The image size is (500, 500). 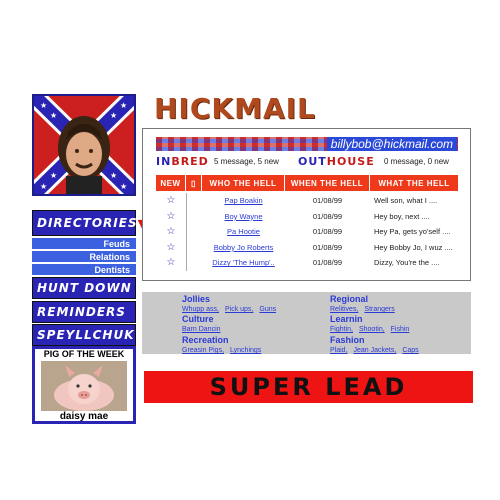 I want to click on category-link: Pick ups,, so click(x=239, y=309).